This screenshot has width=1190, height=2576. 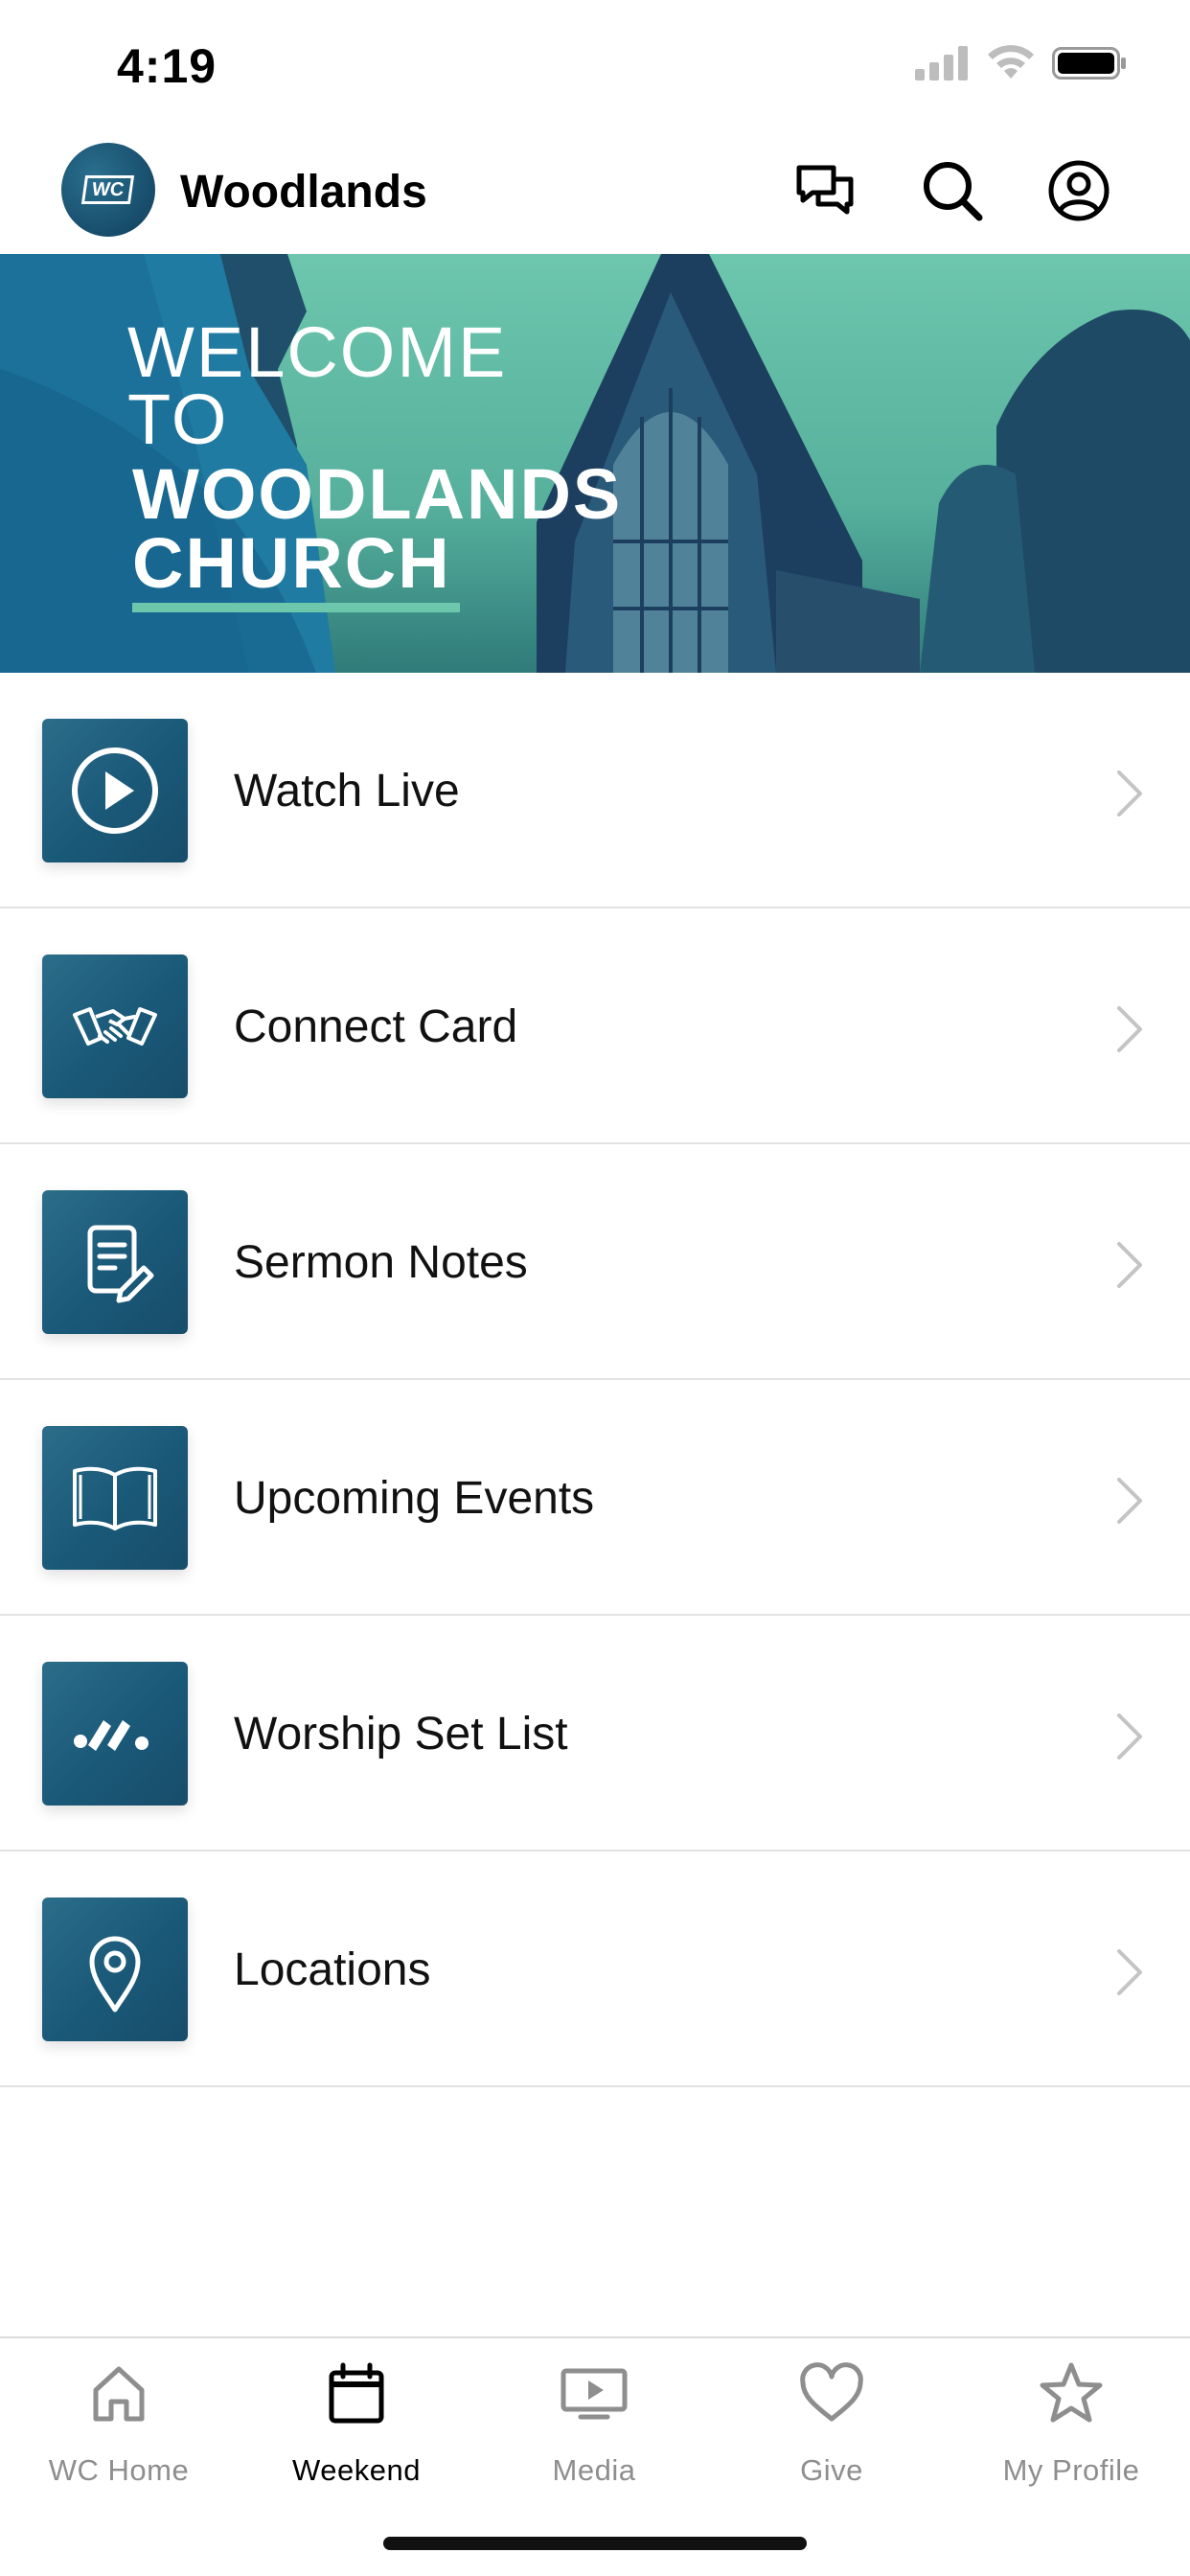 I want to click on handshake-icon, so click(x=115, y=1026).